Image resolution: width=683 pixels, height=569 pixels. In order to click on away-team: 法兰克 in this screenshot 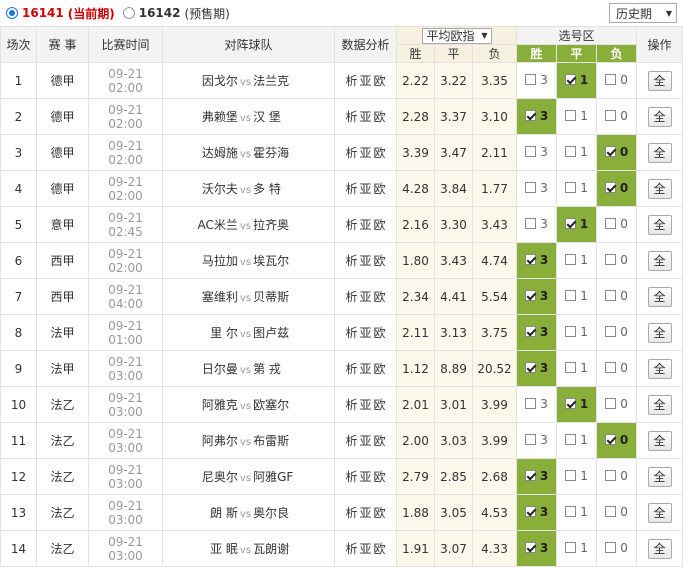, I will do `click(286, 80)`.